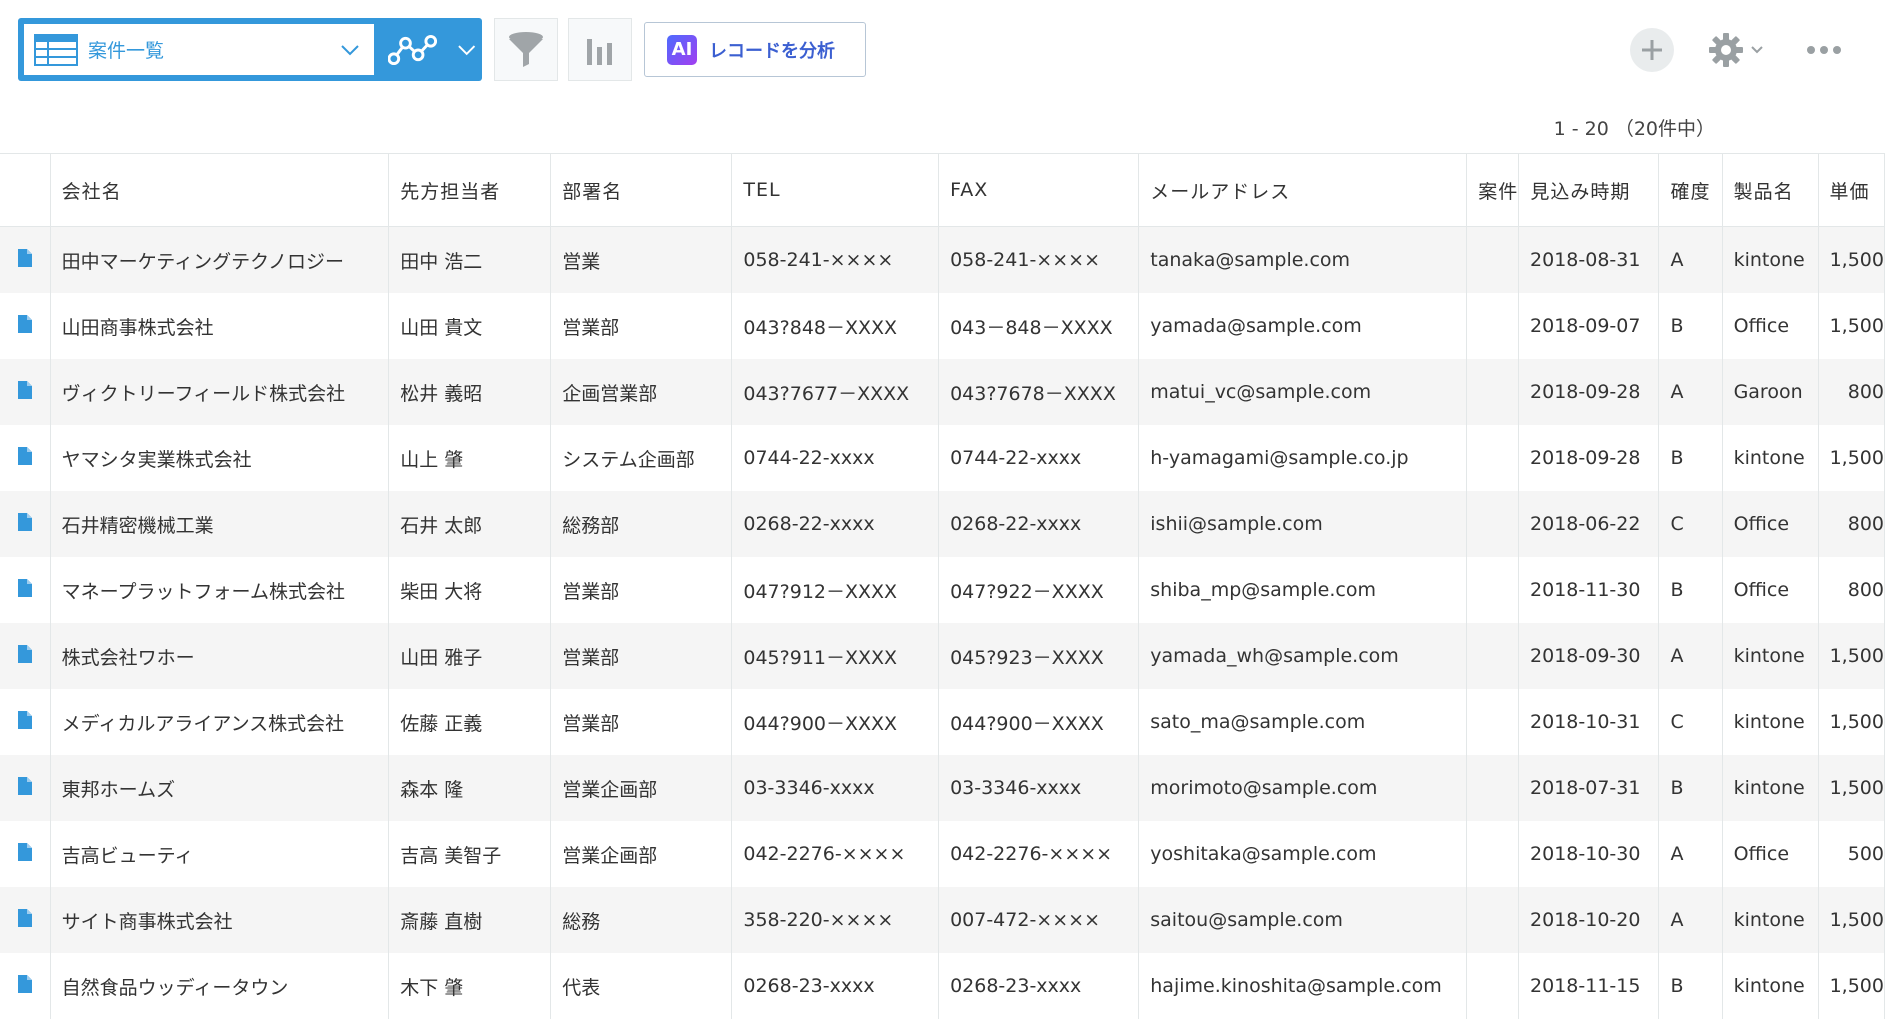 This screenshot has height=1019, width=1885. What do you see at coordinates (835, 190) in the screenshot?
I see `header-tel: TEL` at bounding box center [835, 190].